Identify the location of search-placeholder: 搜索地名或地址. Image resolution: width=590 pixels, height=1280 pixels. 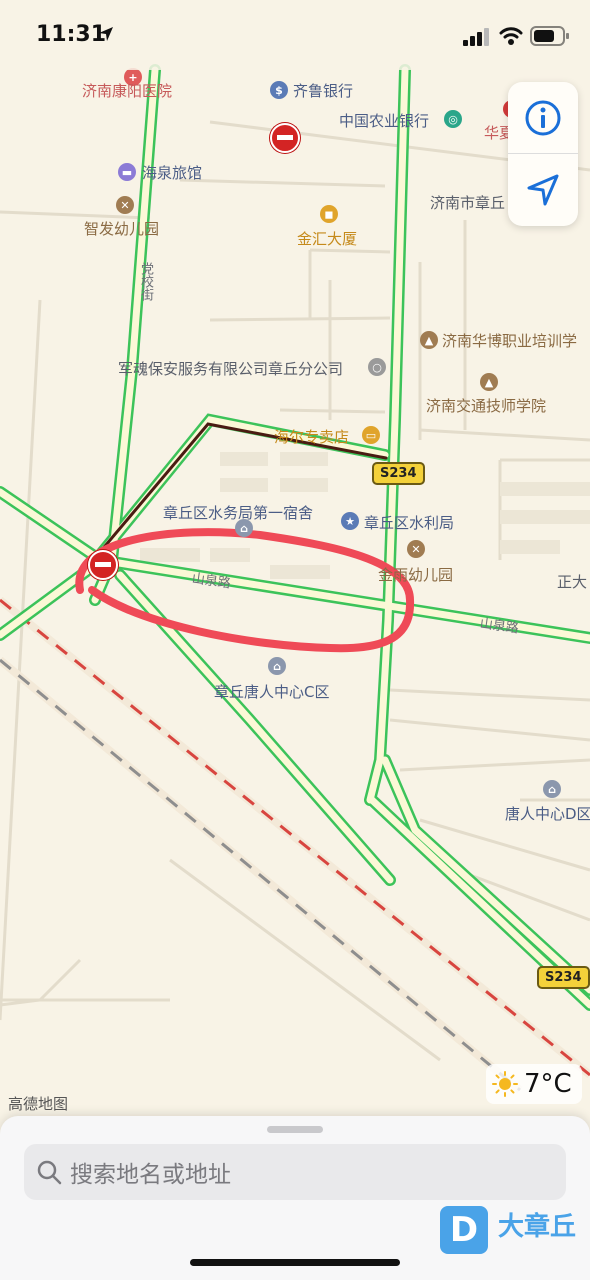
(150, 1175).